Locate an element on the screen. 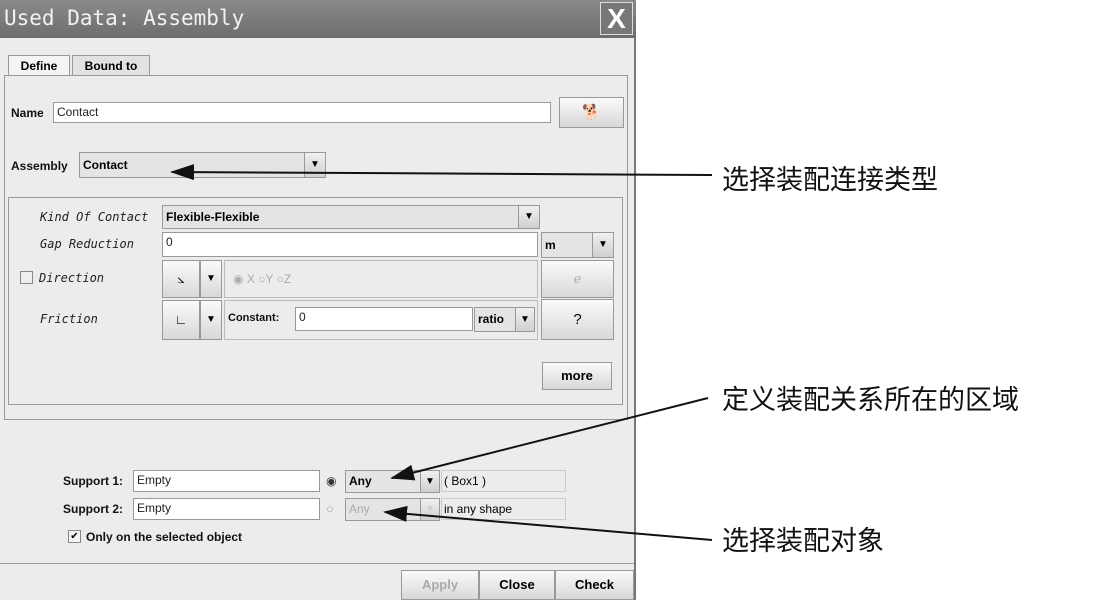  annotation-assembly-type: 选择装配连接类型 is located at coordinates (830, 180).